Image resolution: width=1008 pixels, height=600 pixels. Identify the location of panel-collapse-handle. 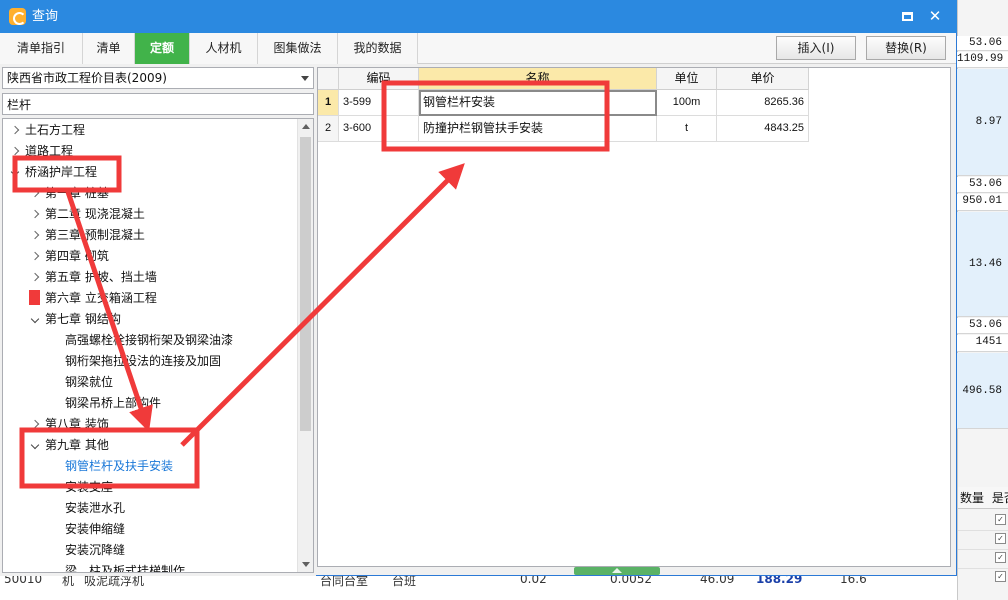
(617, 571).